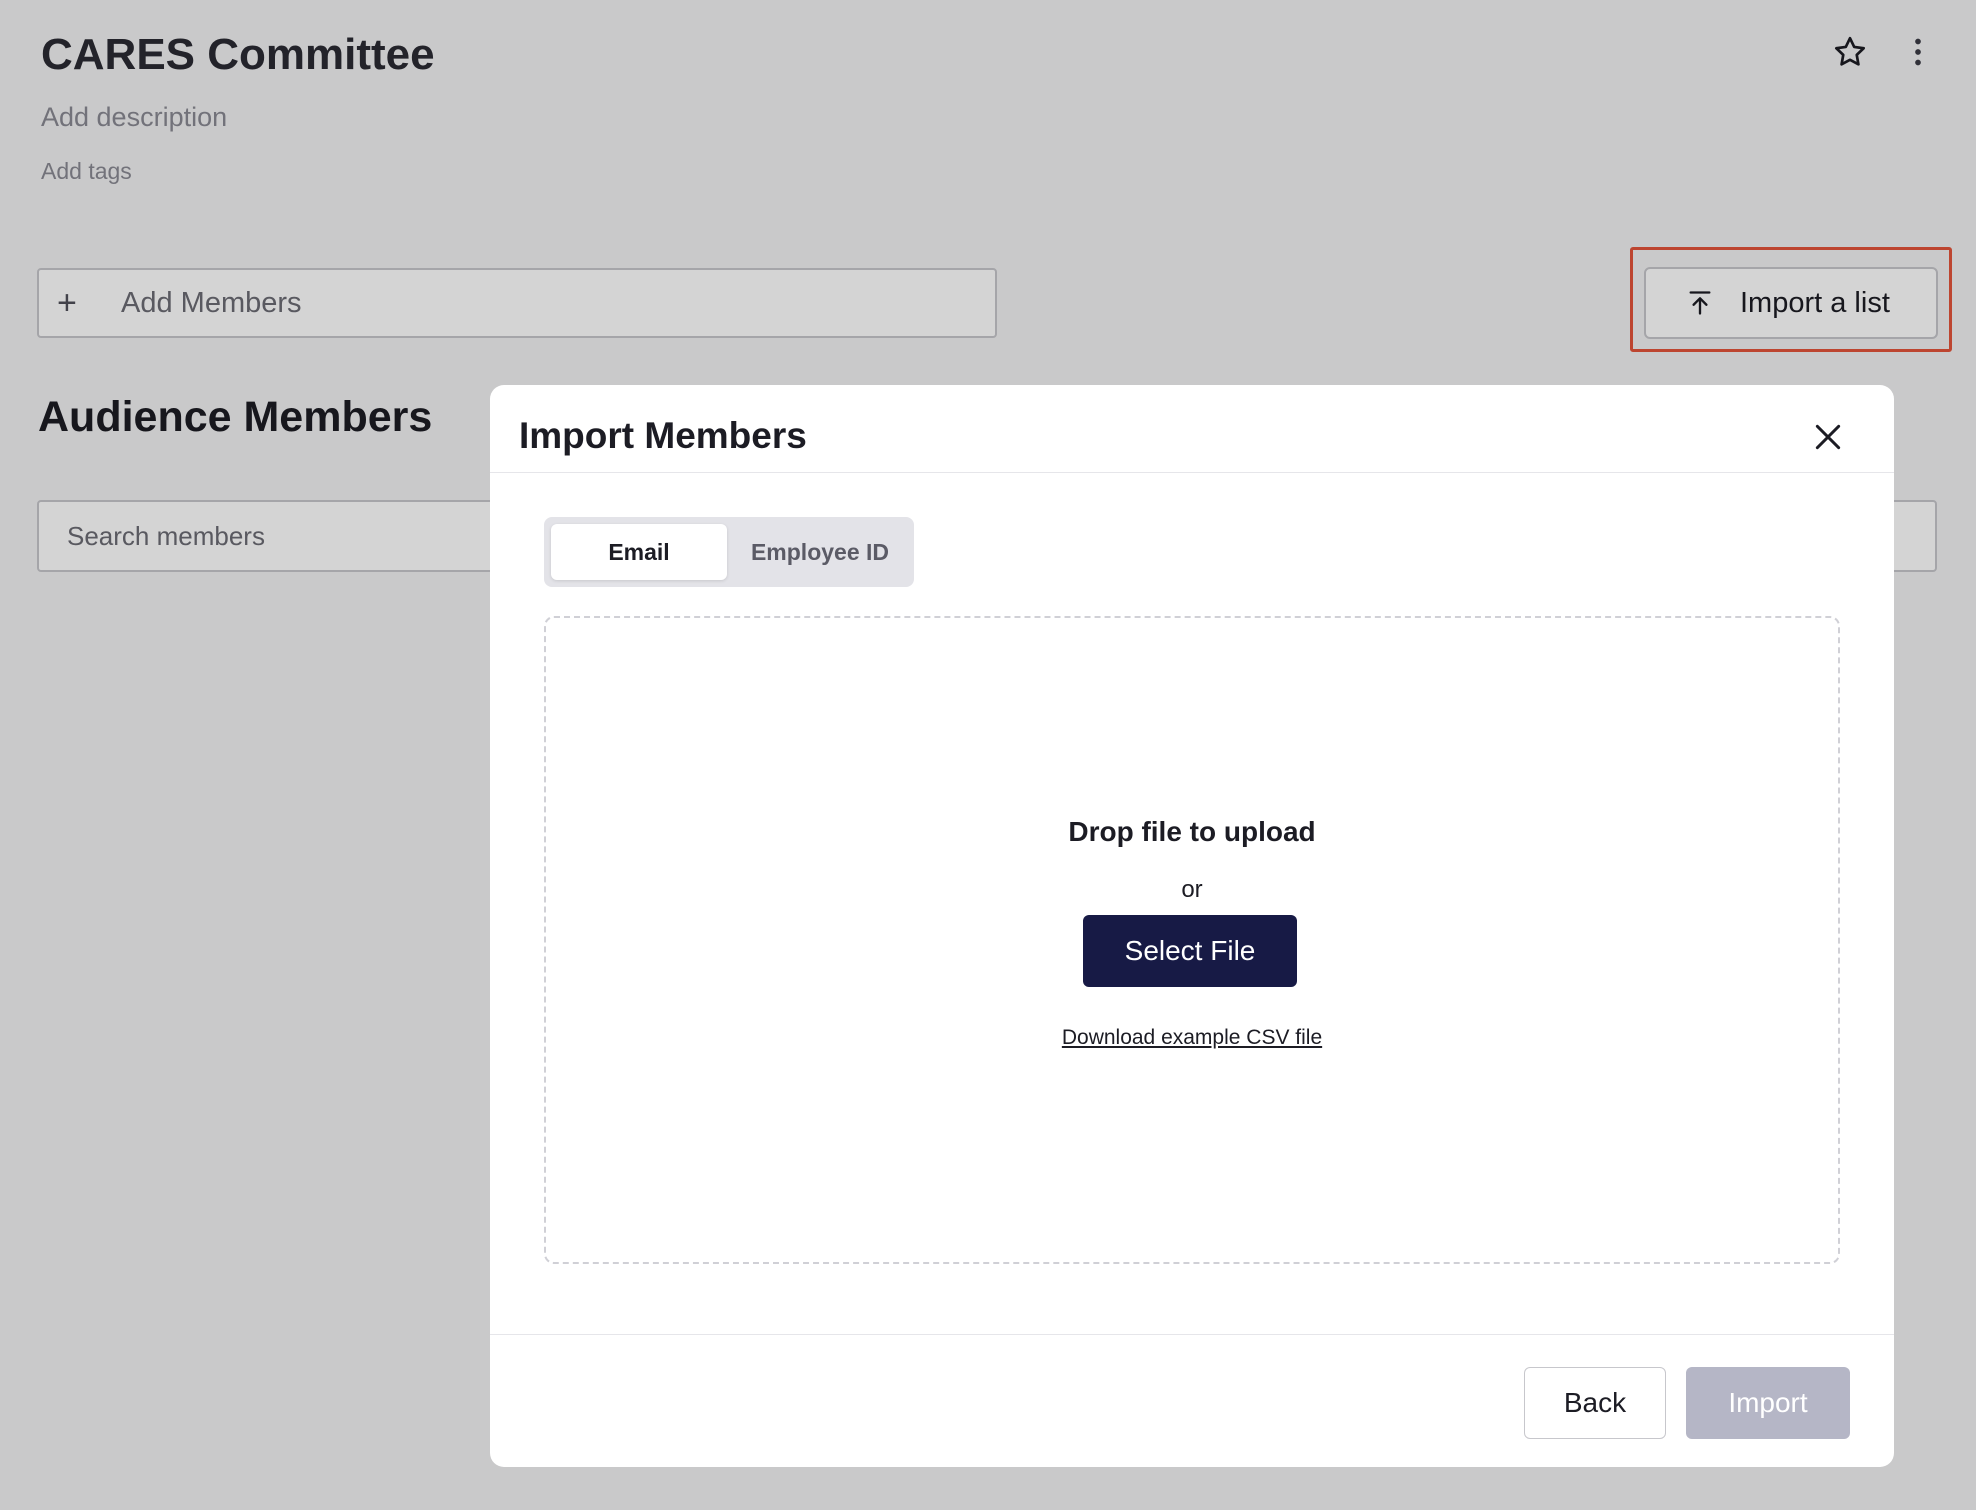 The width and height of the screenshot is (1976, 1510). What do you see at coordinates (1768, 1403) in the screenshot?
I see `import-button: Import` at bounding box center [1768, 1403].